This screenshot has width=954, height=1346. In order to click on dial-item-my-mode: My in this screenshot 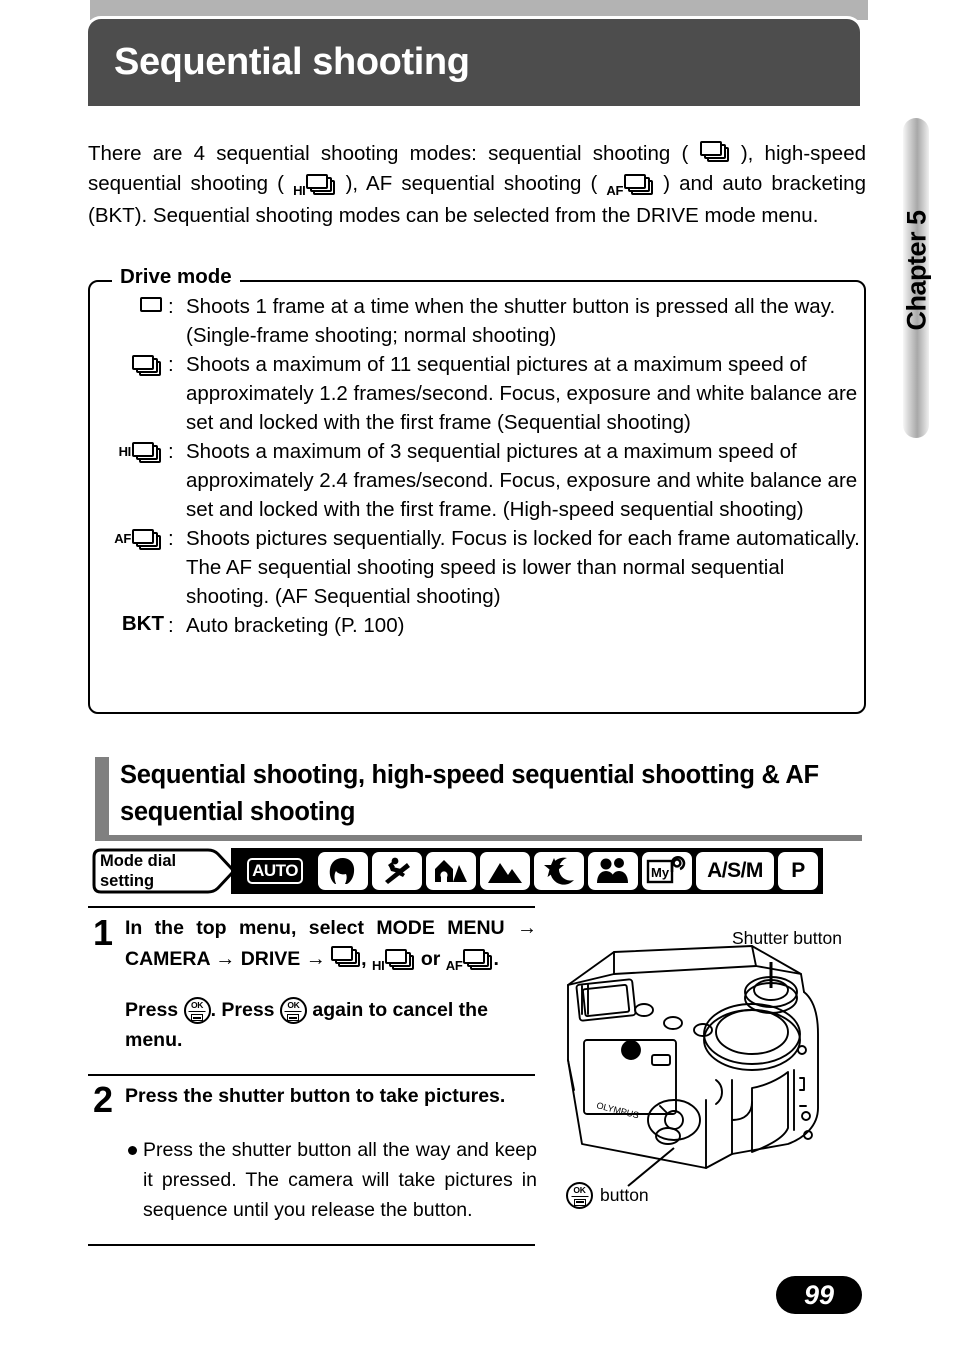, I will do `click(667, 871)`.